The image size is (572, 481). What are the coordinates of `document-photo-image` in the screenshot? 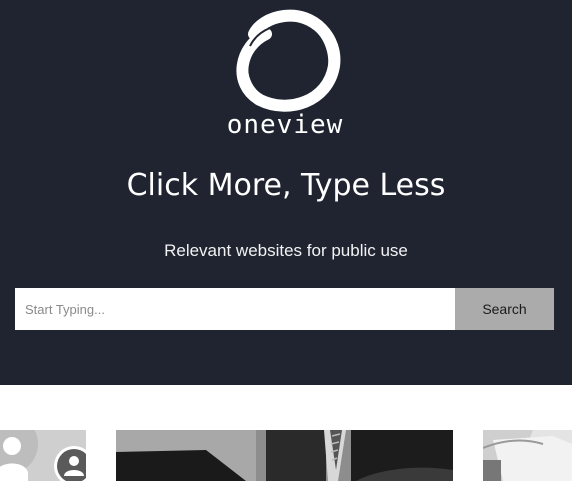 It's located at (527, 455).